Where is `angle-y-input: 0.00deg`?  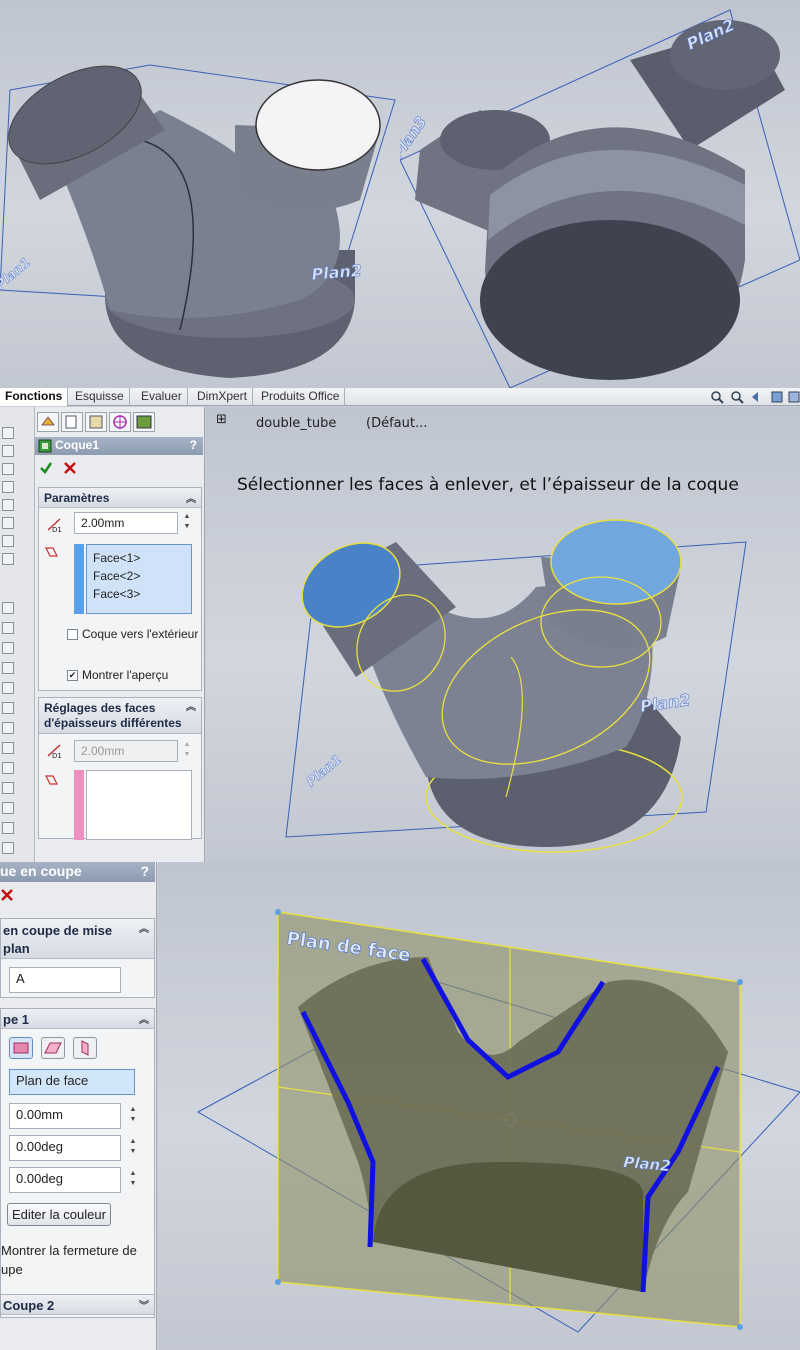
angle-y-input: 0.00deg is located at coordinates (65, 1180).